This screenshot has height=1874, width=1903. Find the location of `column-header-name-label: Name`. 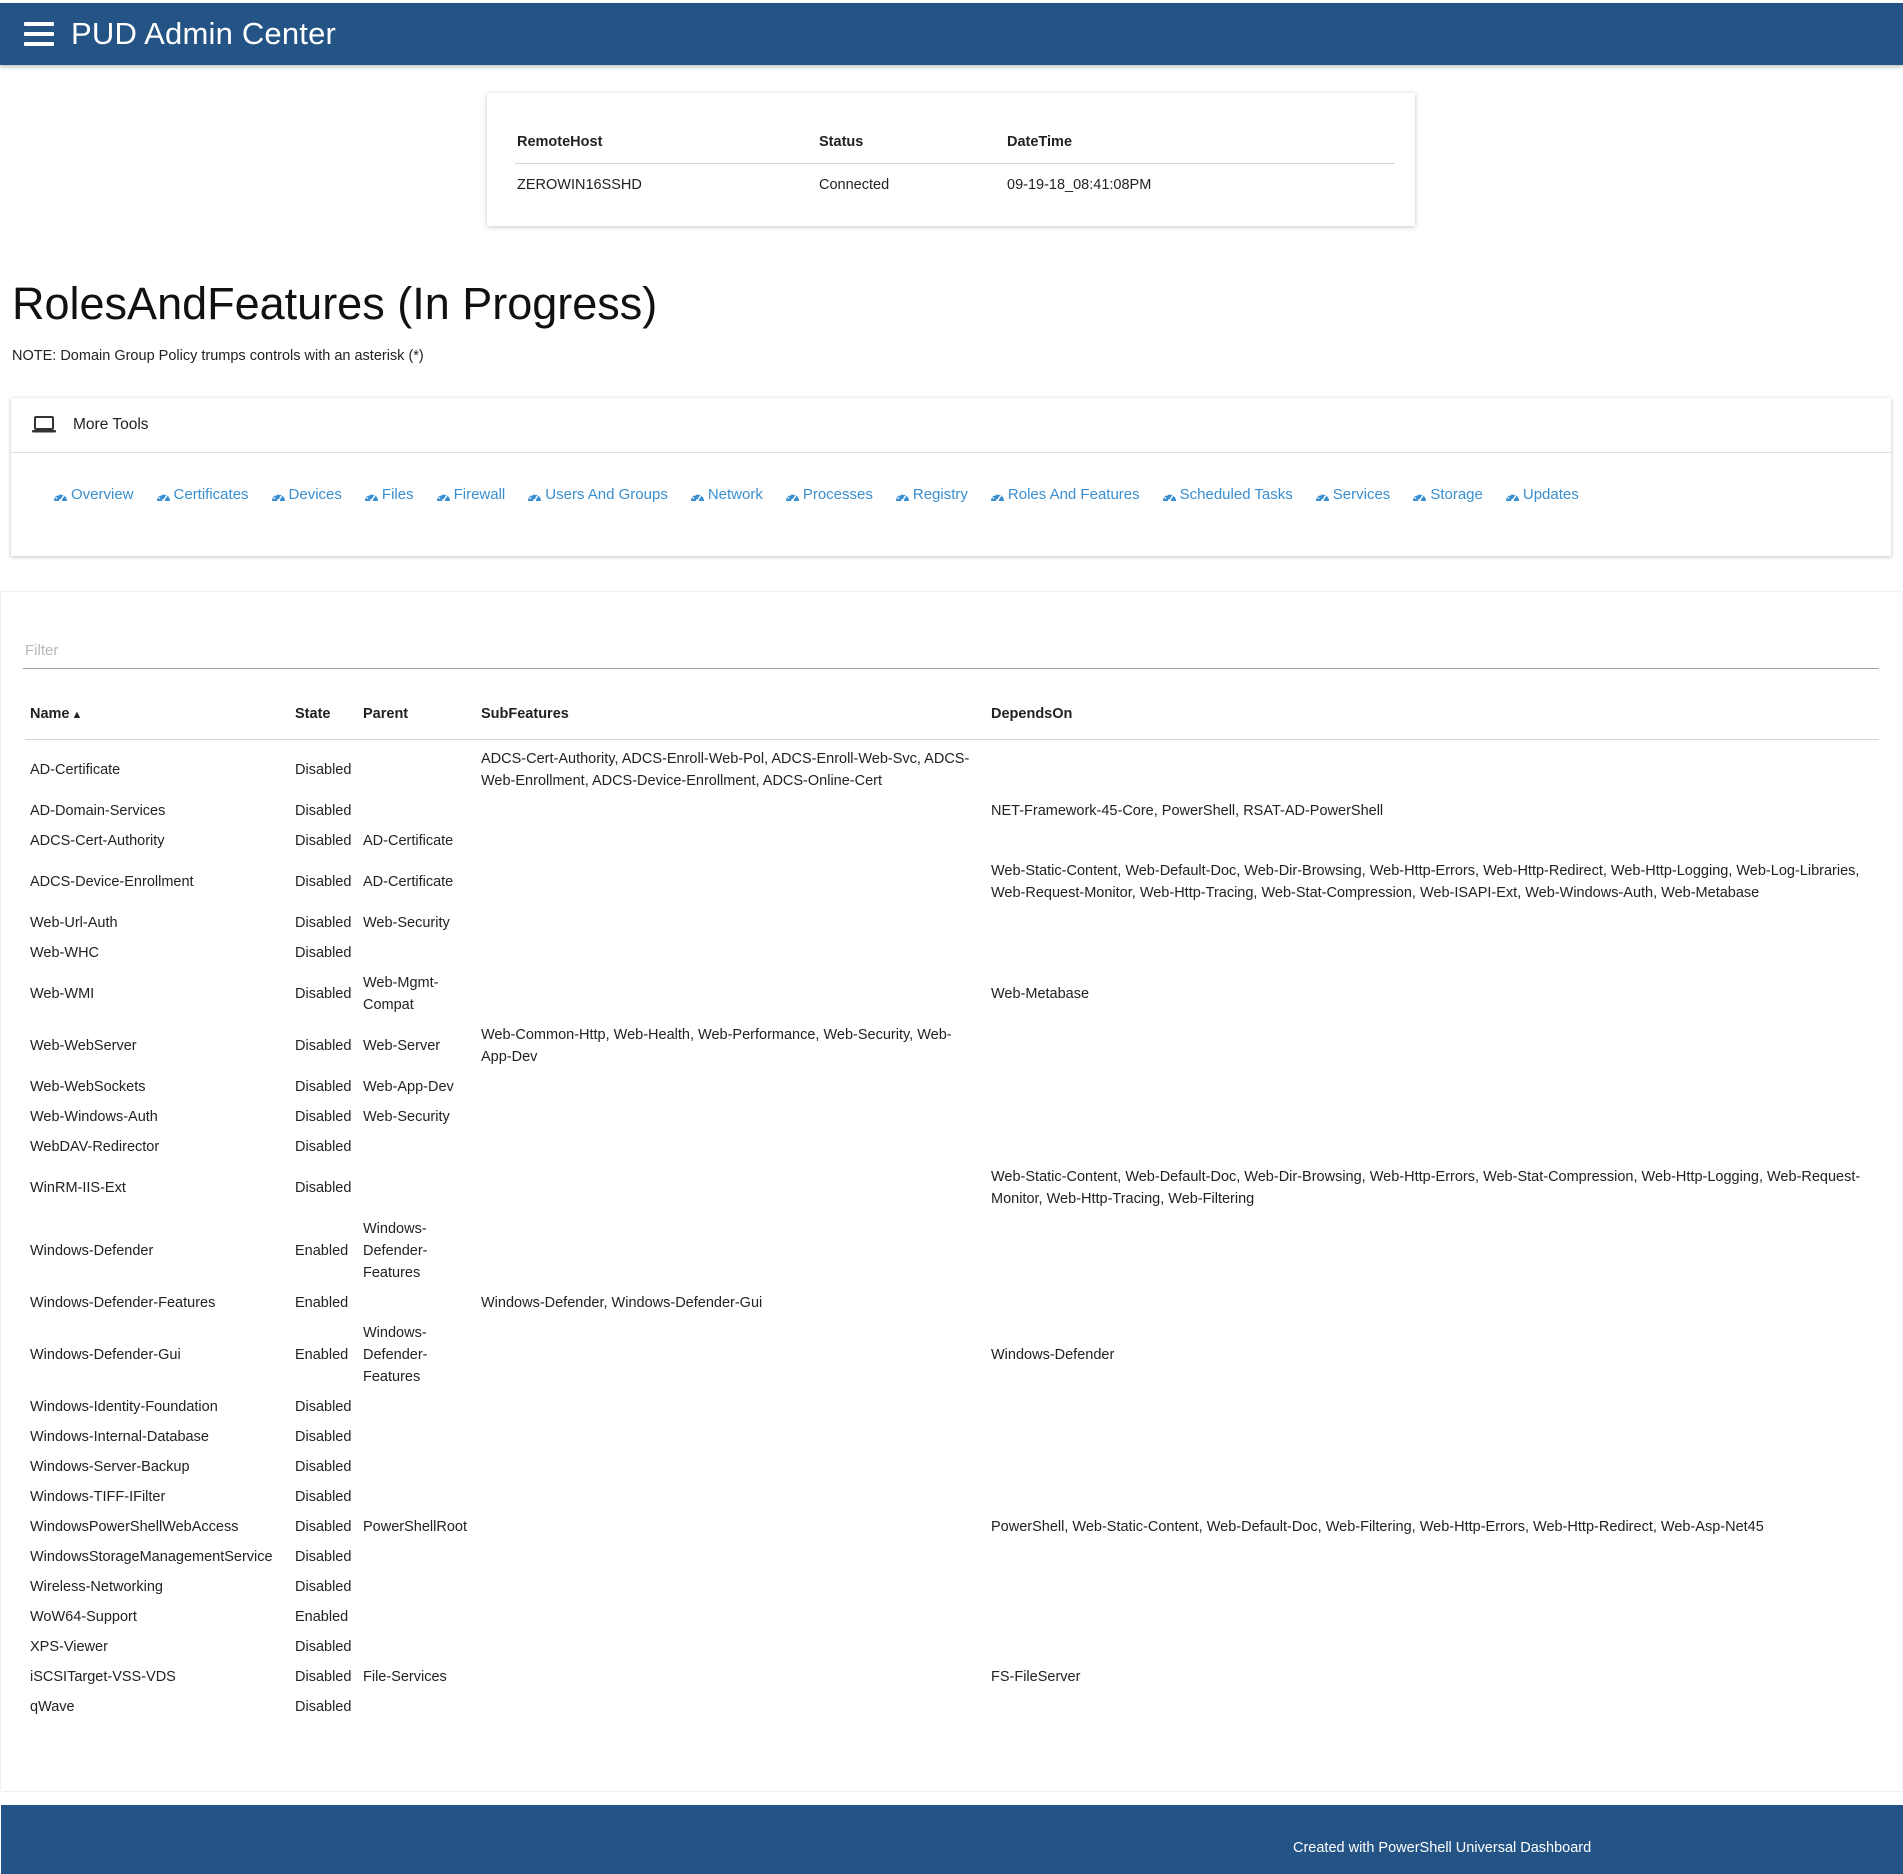

column-header-name-label: Name is located at coordinates (50, 714).